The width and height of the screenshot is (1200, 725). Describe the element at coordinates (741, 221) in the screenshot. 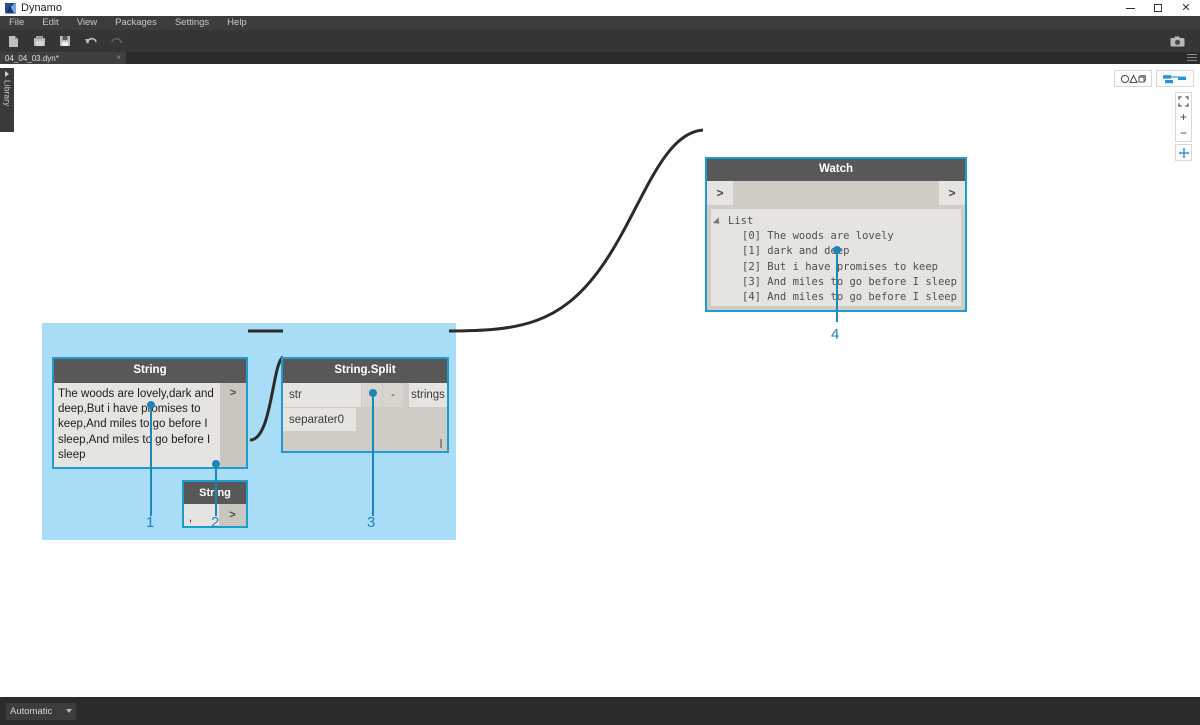

I see `watch-list-label: List` at that location.